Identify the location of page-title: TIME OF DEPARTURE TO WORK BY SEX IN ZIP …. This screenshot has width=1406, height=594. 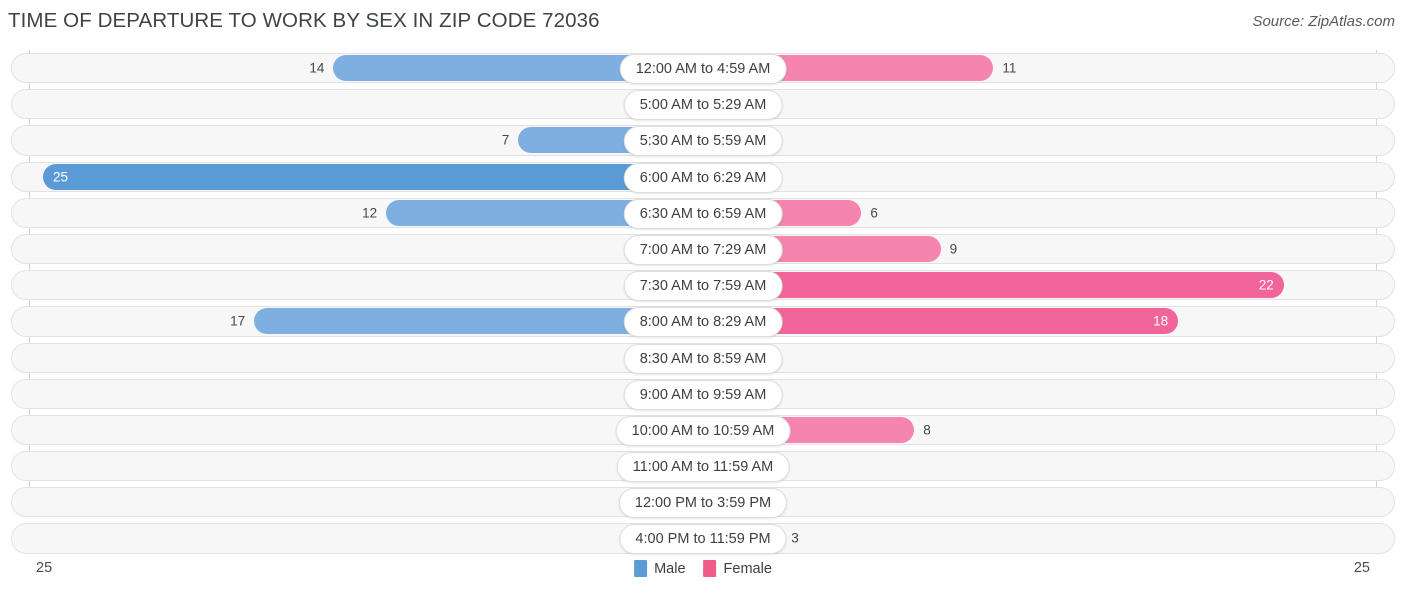
(304, 20).